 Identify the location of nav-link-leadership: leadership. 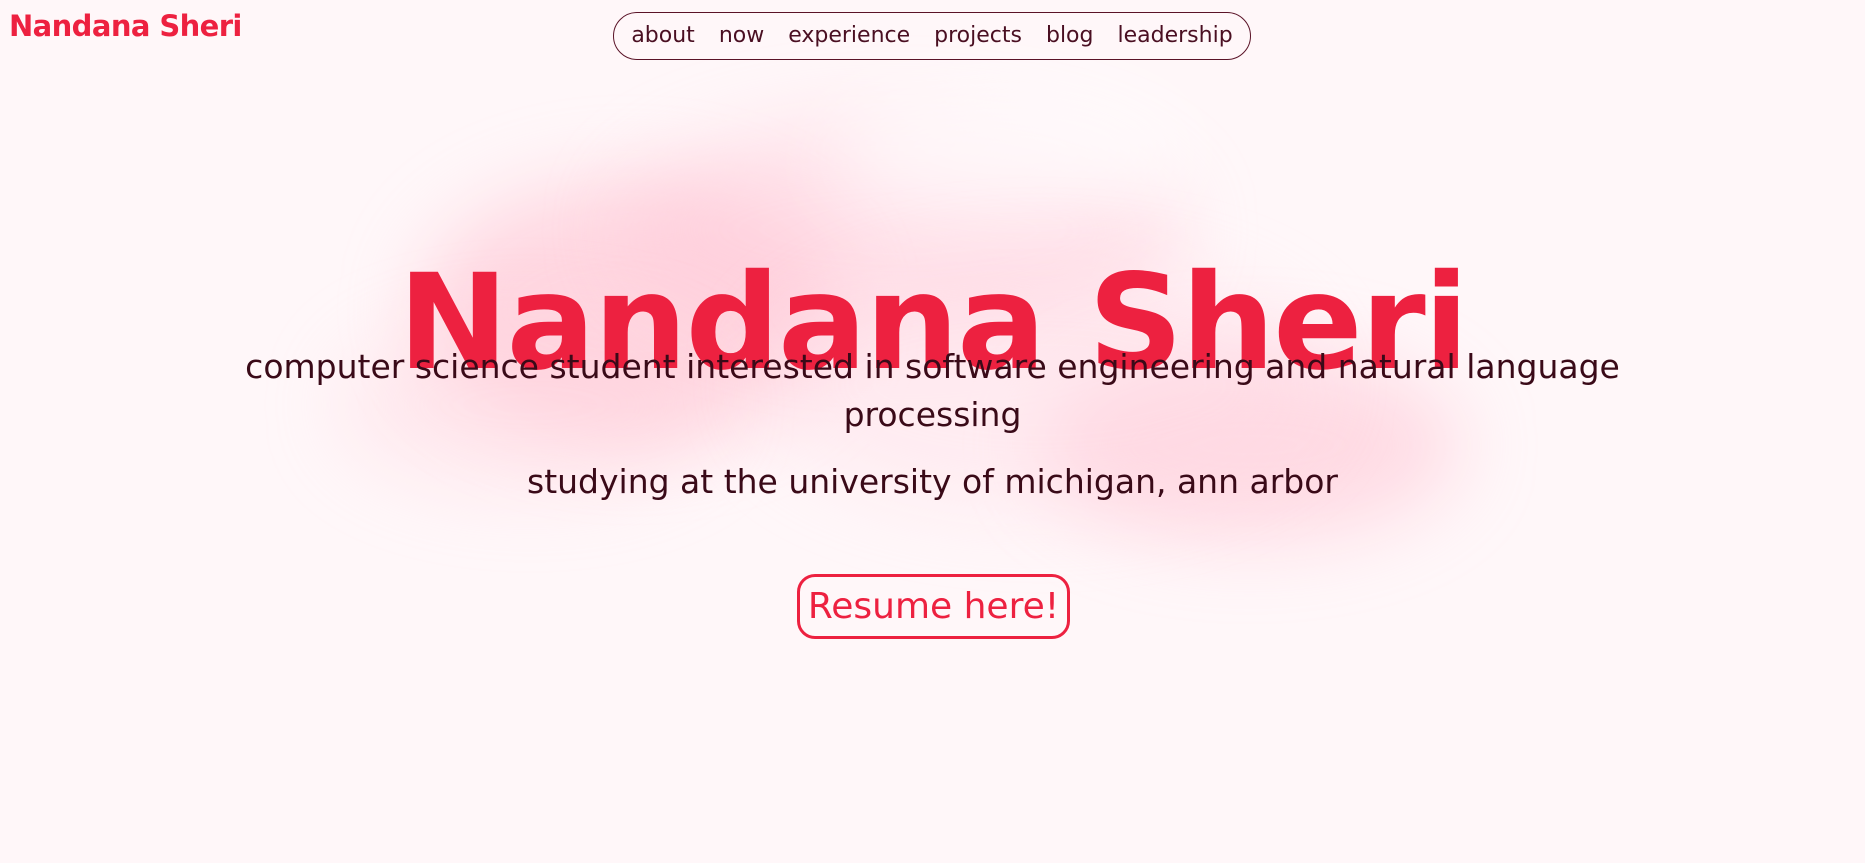
(1175, 36).